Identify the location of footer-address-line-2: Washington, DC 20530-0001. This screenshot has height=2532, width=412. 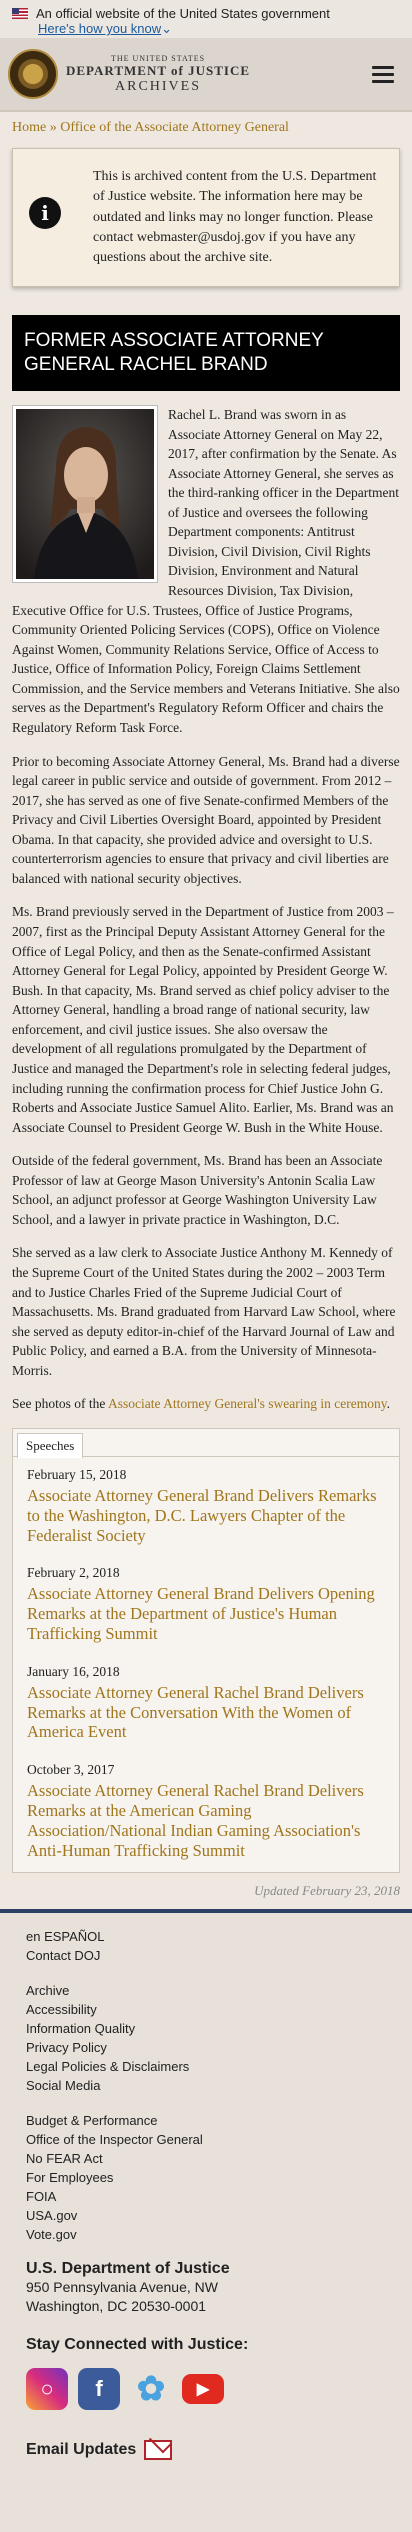
(116, 2306).